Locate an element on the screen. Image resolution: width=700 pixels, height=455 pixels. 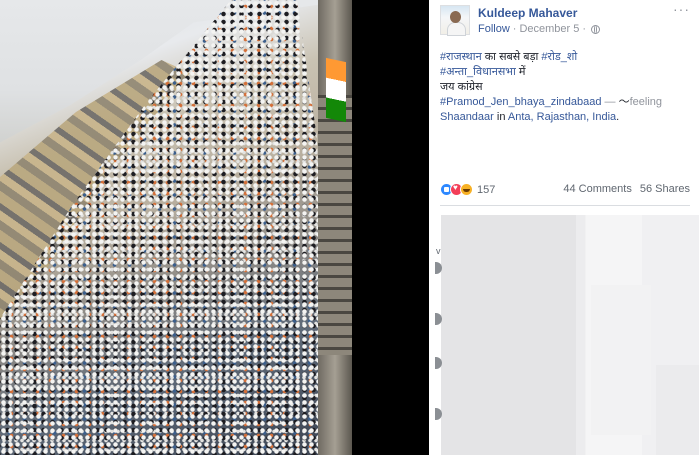
post-line-3: जय कांग्रेस is located at coordinates (461, 87).